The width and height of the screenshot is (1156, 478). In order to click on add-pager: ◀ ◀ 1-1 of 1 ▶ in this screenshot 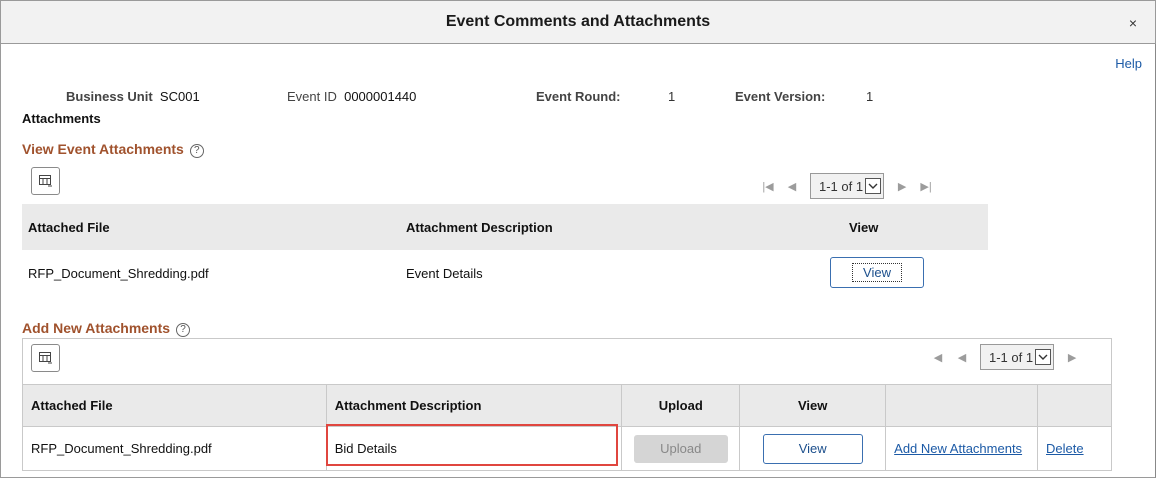, I will do `click(1005, 357)`.